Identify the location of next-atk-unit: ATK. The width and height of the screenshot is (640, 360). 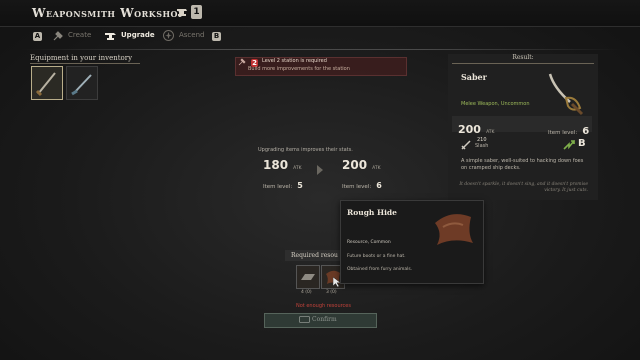
(376, 168).